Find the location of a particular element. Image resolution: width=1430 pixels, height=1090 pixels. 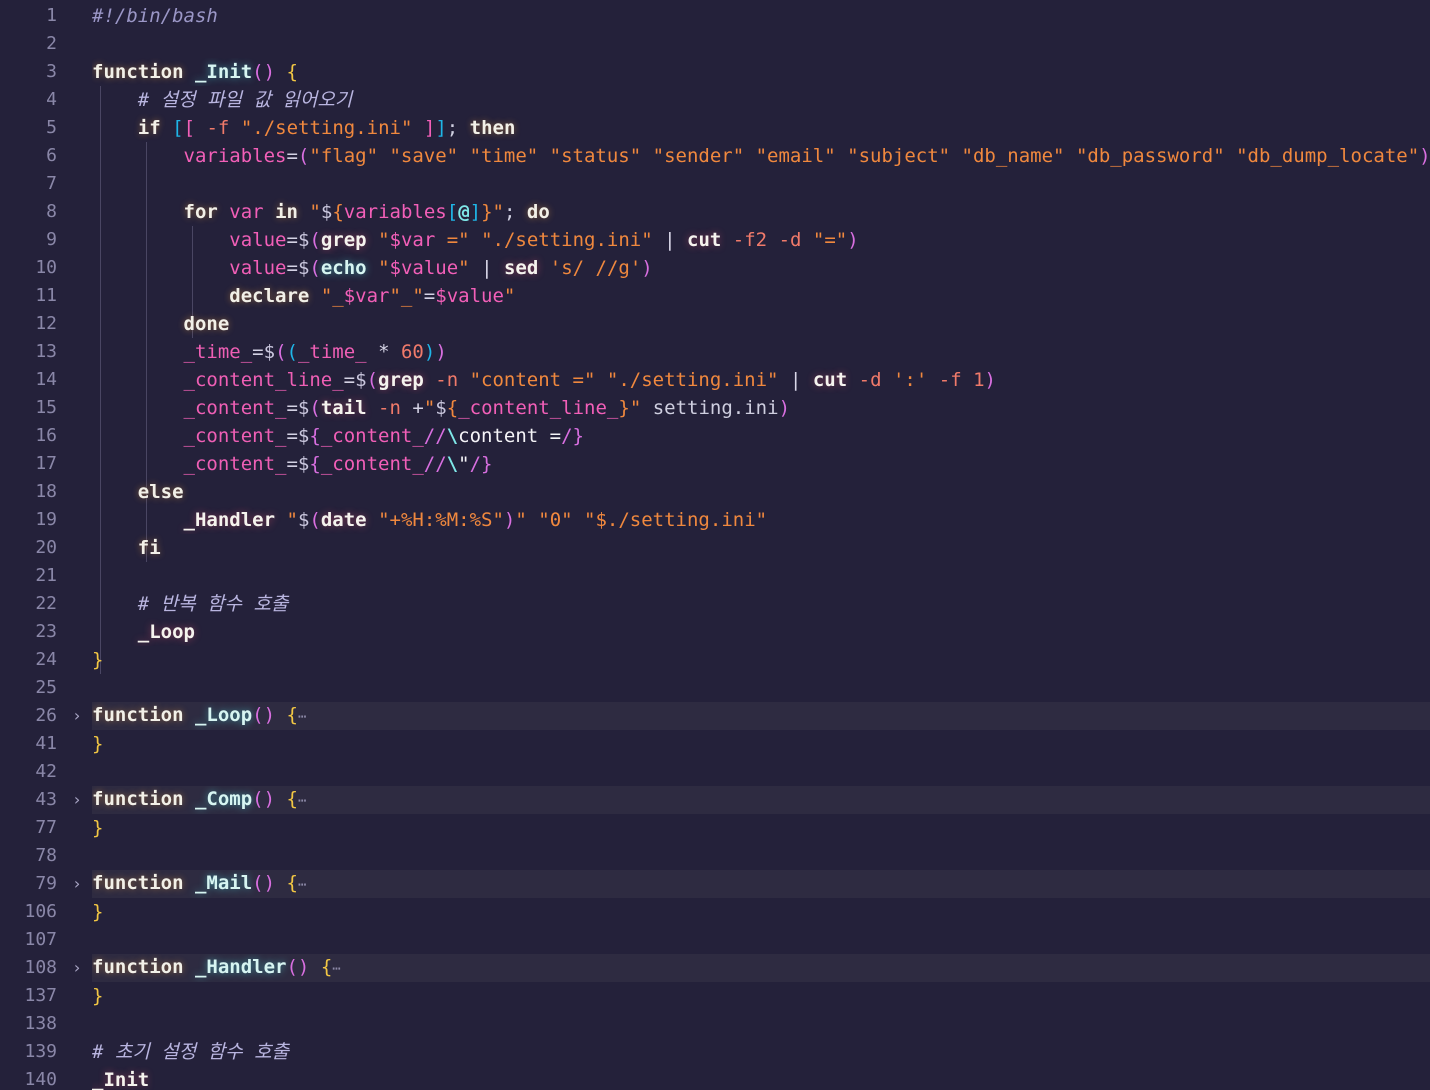

code-line: 2 is located at coordinates (715, 44).